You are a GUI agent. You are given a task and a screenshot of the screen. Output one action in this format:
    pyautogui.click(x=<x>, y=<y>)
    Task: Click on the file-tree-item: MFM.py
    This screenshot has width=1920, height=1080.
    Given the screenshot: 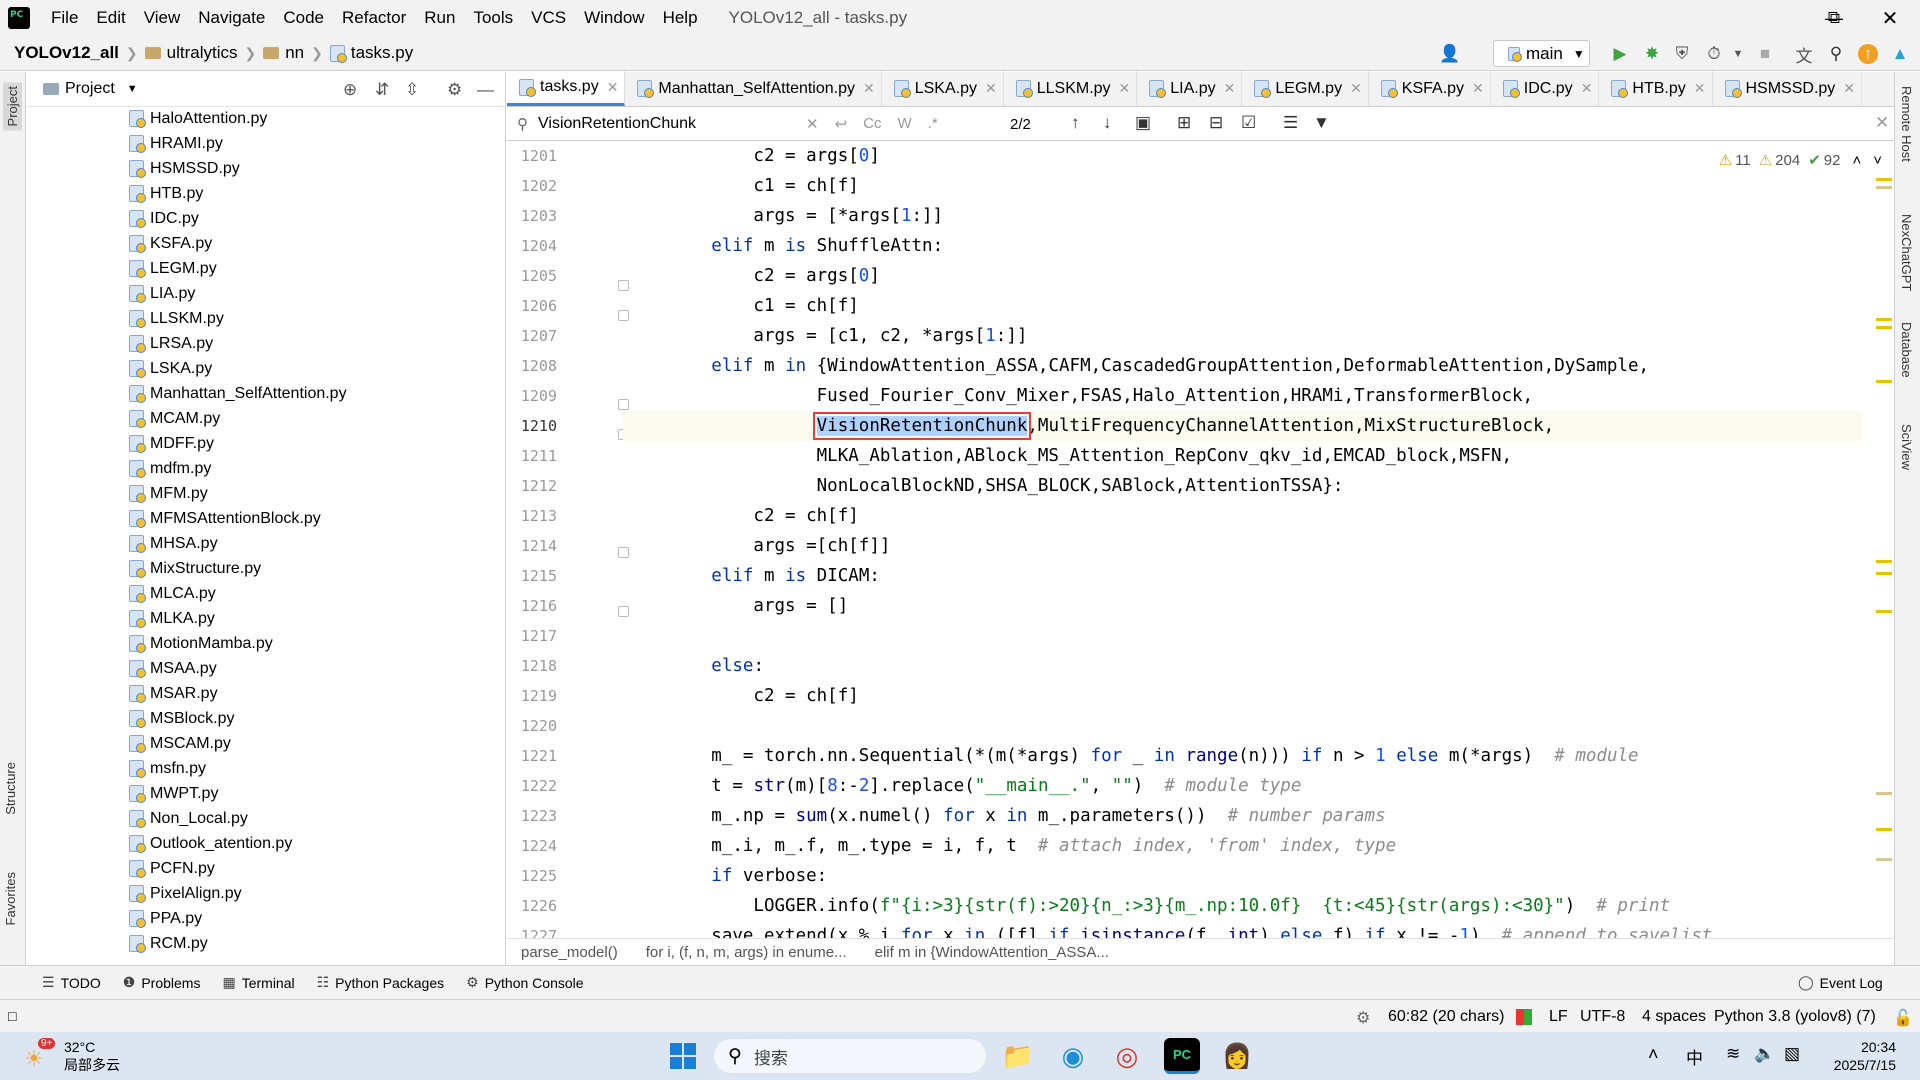 What is the action you would take?
    pyautogui.click(x=262, y=493)
    